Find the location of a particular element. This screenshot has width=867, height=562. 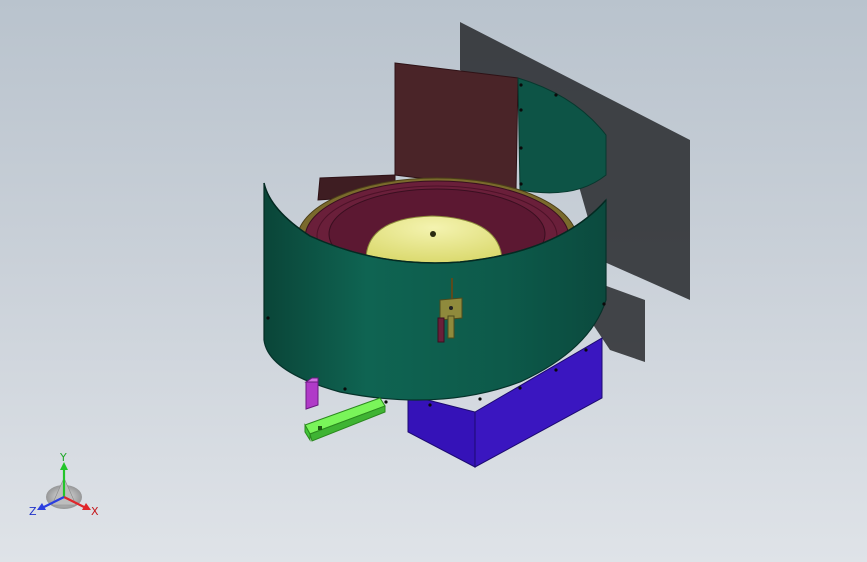

mount-bracket is located at coordinates (311, 393).